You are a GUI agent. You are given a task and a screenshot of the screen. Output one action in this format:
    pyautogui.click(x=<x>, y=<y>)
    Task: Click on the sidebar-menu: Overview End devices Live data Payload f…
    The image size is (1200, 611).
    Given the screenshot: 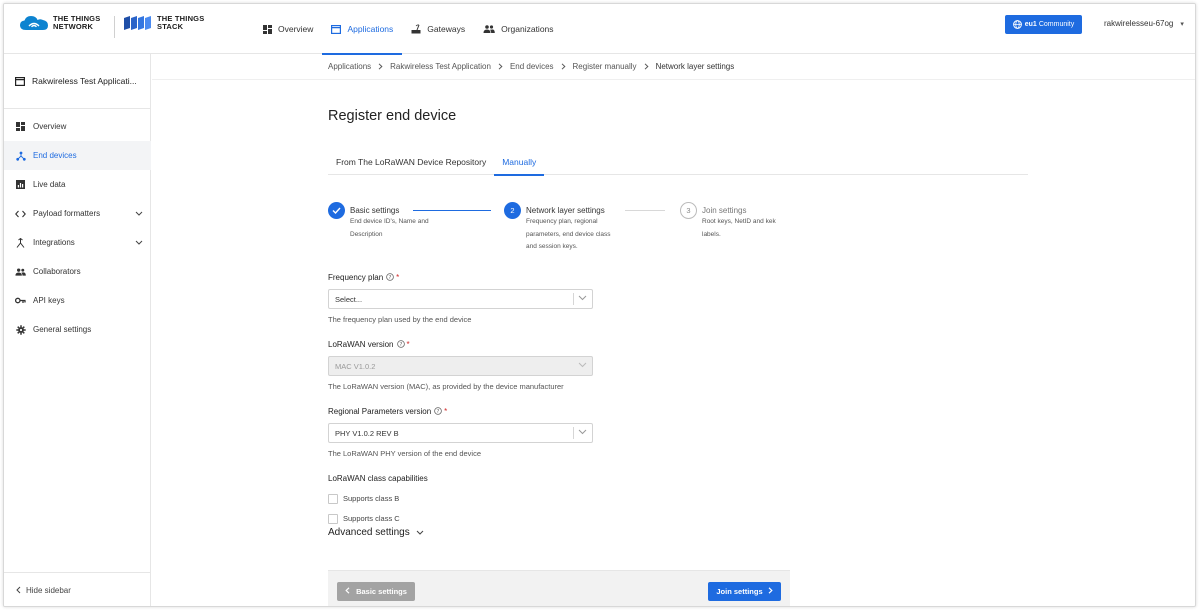 What is the action you would take?
    pyautogui.click(x=77, y=228)
    